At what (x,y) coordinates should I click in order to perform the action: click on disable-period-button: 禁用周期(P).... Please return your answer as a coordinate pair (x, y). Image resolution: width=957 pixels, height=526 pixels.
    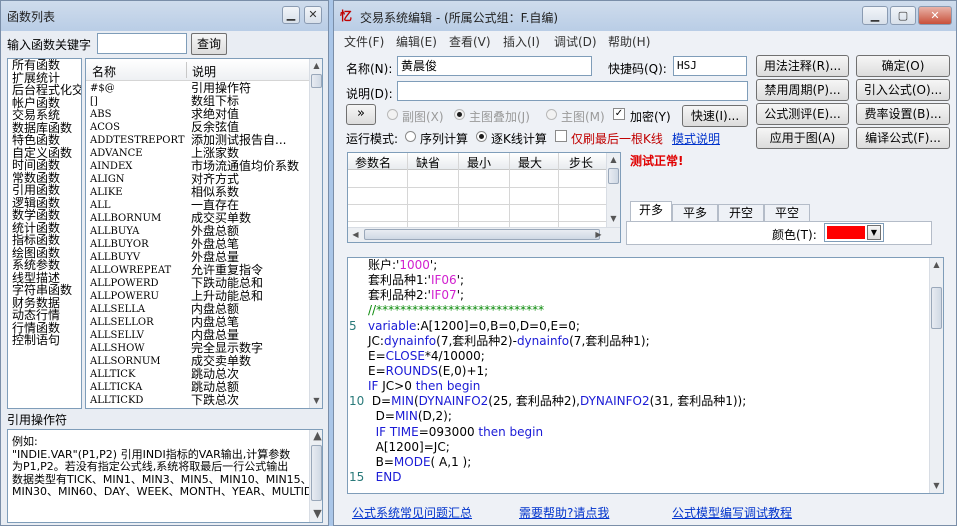
    Looking at the image, I should click on (802, 90).